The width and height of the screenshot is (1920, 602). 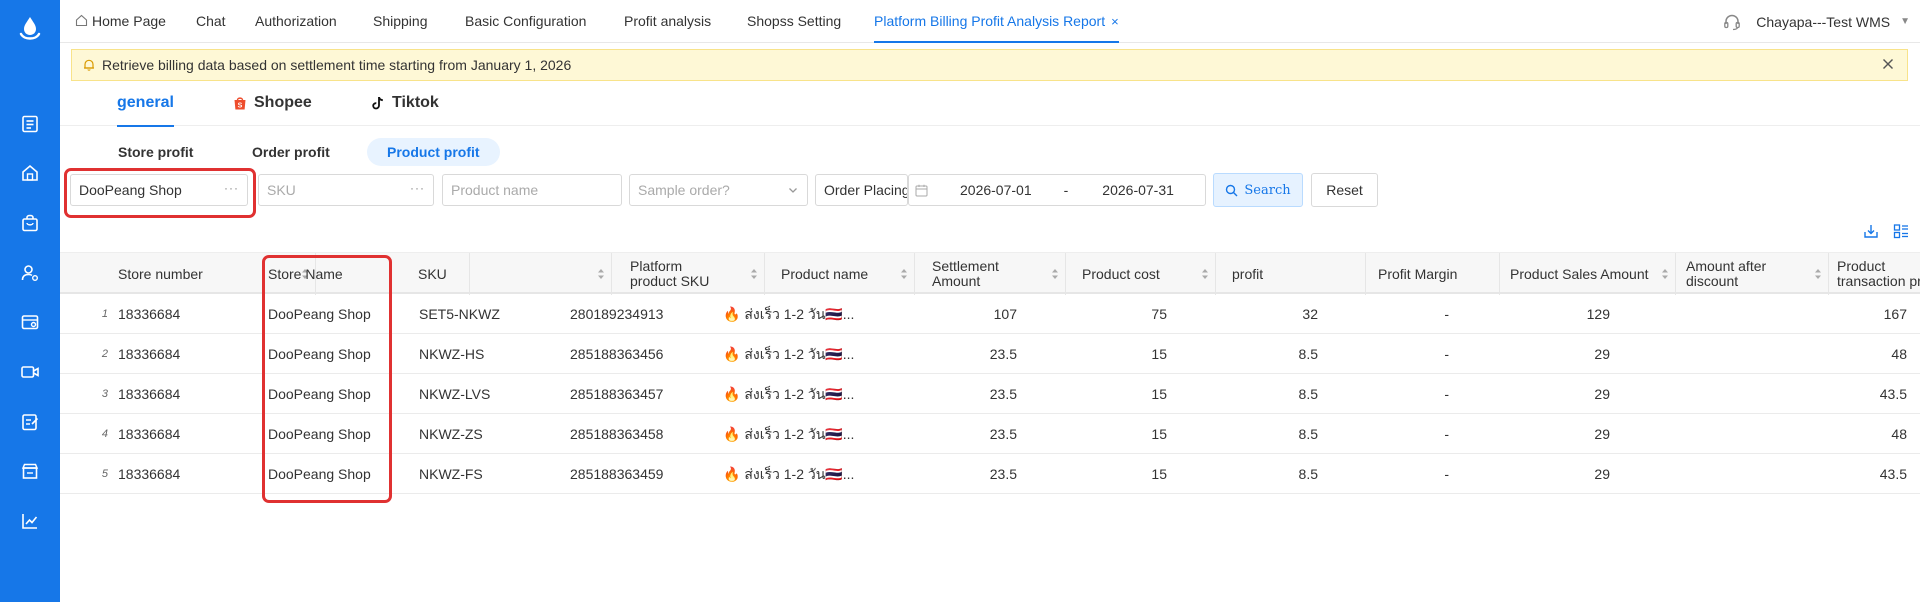 I want to click on transaction-price-cell: 48, so click(x=1899, y=354).